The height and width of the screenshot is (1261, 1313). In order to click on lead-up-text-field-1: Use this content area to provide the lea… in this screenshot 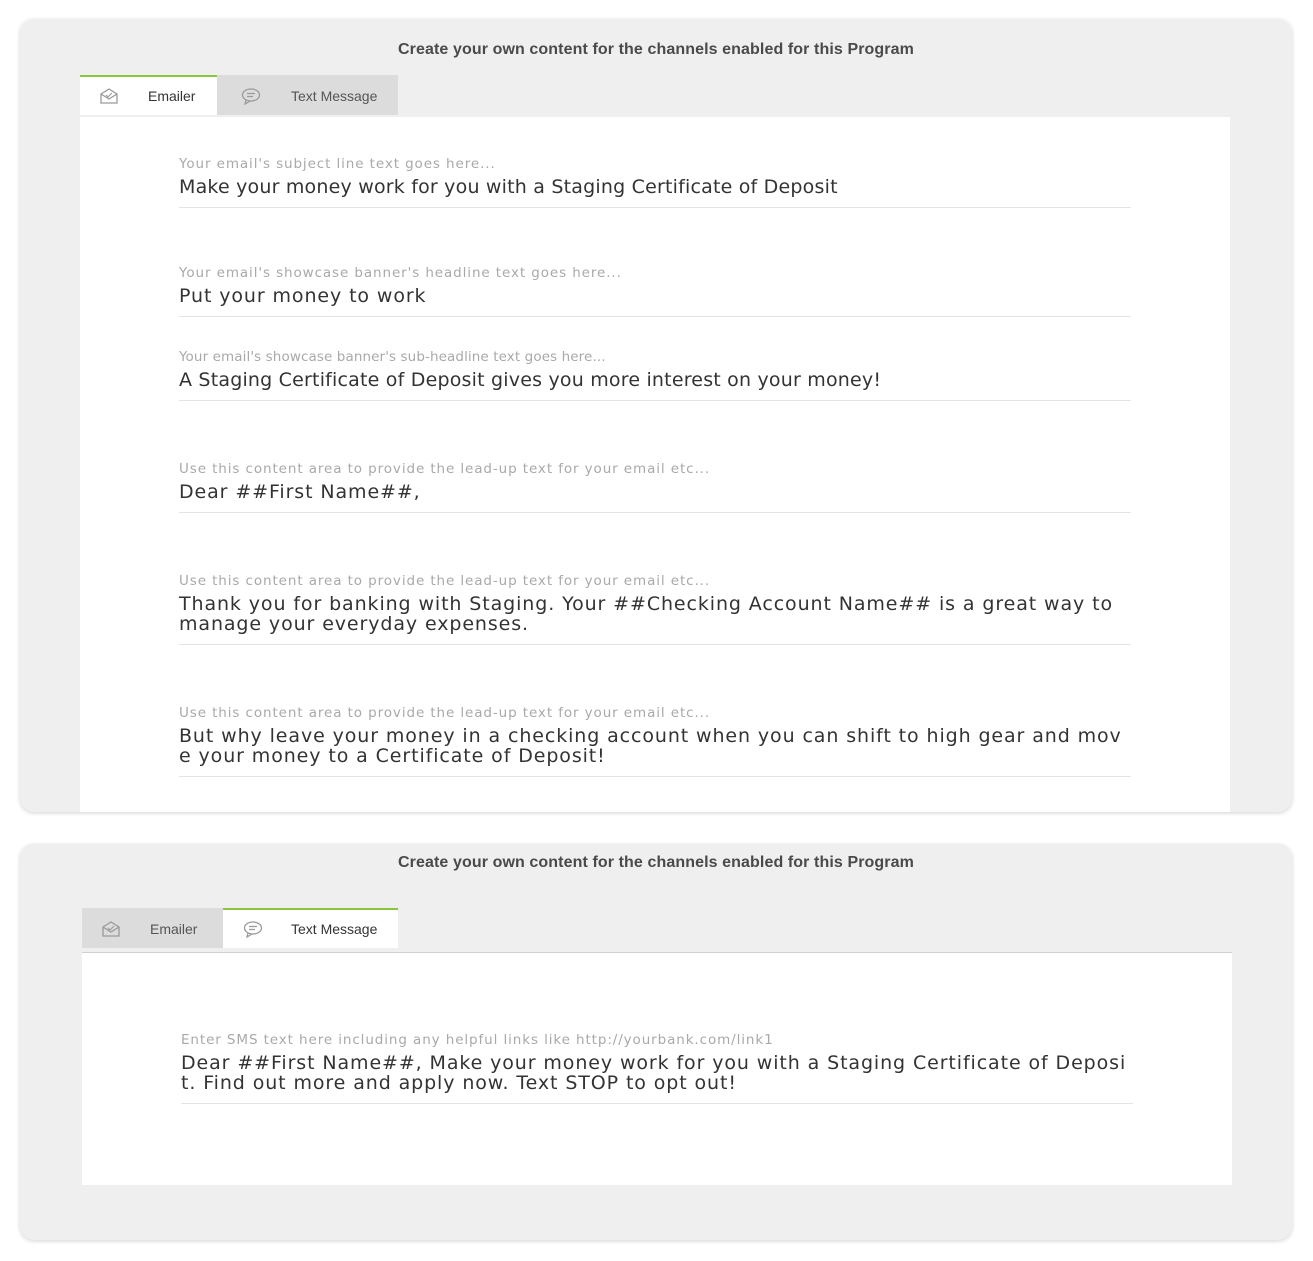, I will do `click(655, 486)`.